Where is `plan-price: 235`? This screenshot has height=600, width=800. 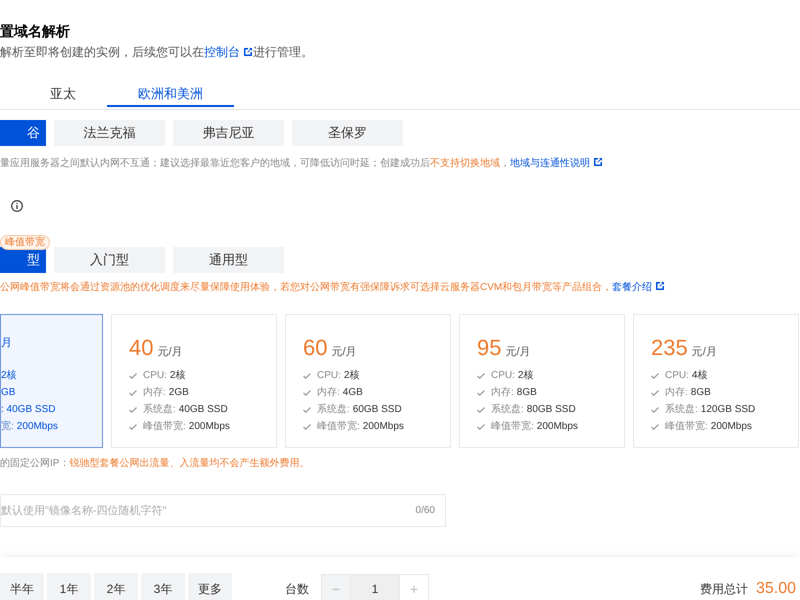 plan-price: 235 is located at coordinates (669, 348).